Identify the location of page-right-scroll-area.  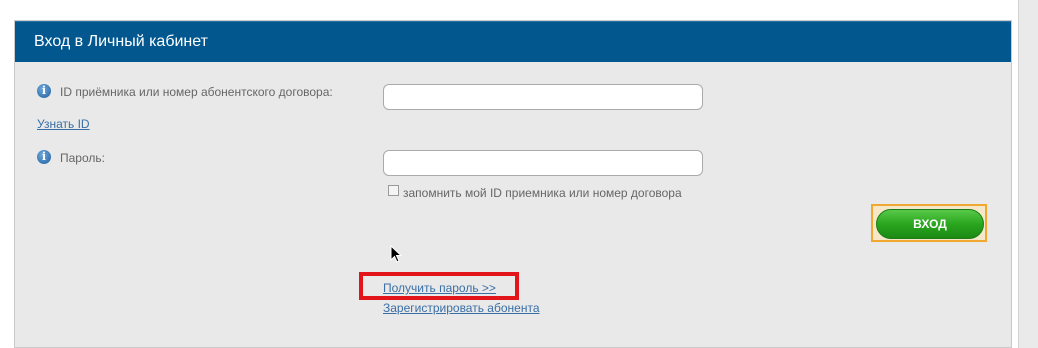
(1028, 174).